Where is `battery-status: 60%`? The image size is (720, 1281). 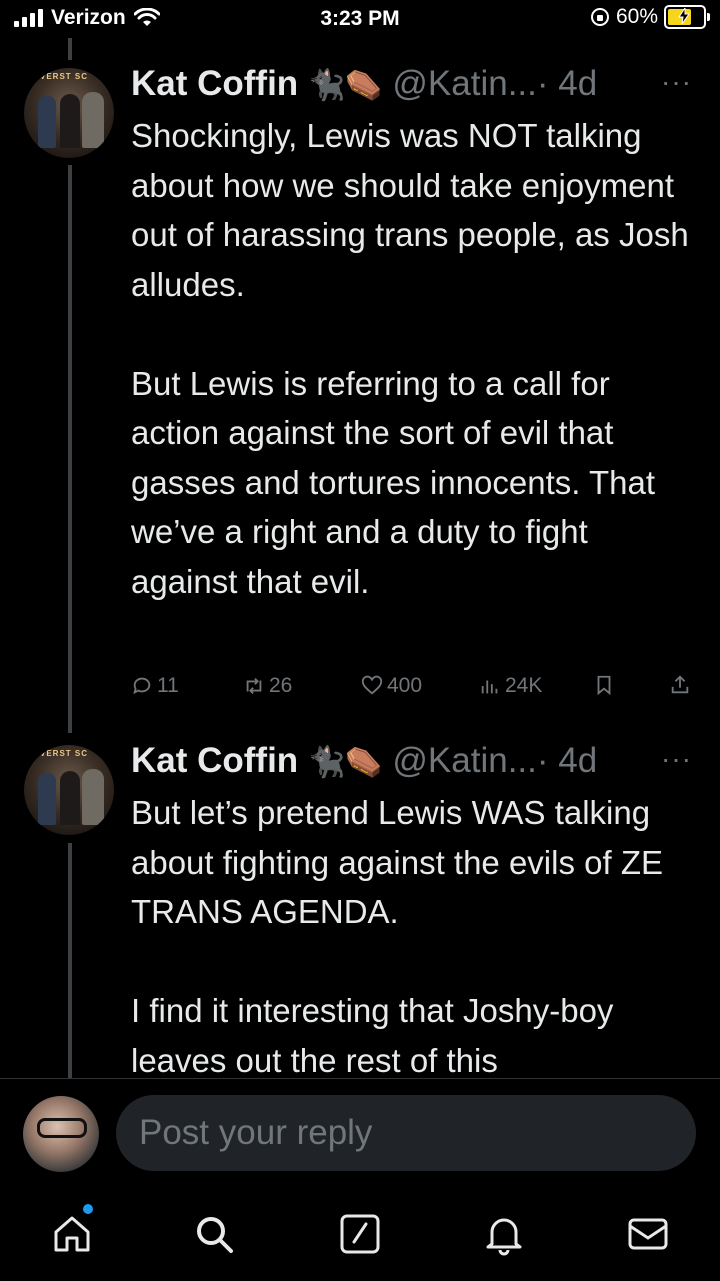 battery-status: 60% is located at coordinates (650, 17).